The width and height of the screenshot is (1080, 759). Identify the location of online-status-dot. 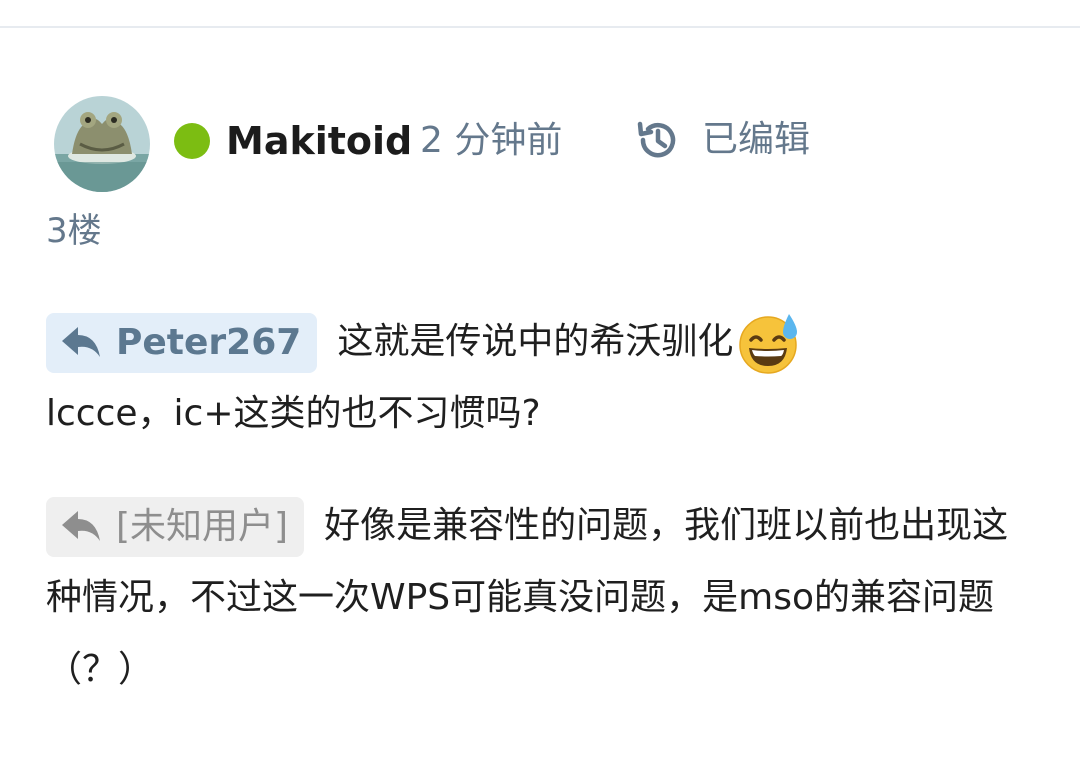
(192, 141).